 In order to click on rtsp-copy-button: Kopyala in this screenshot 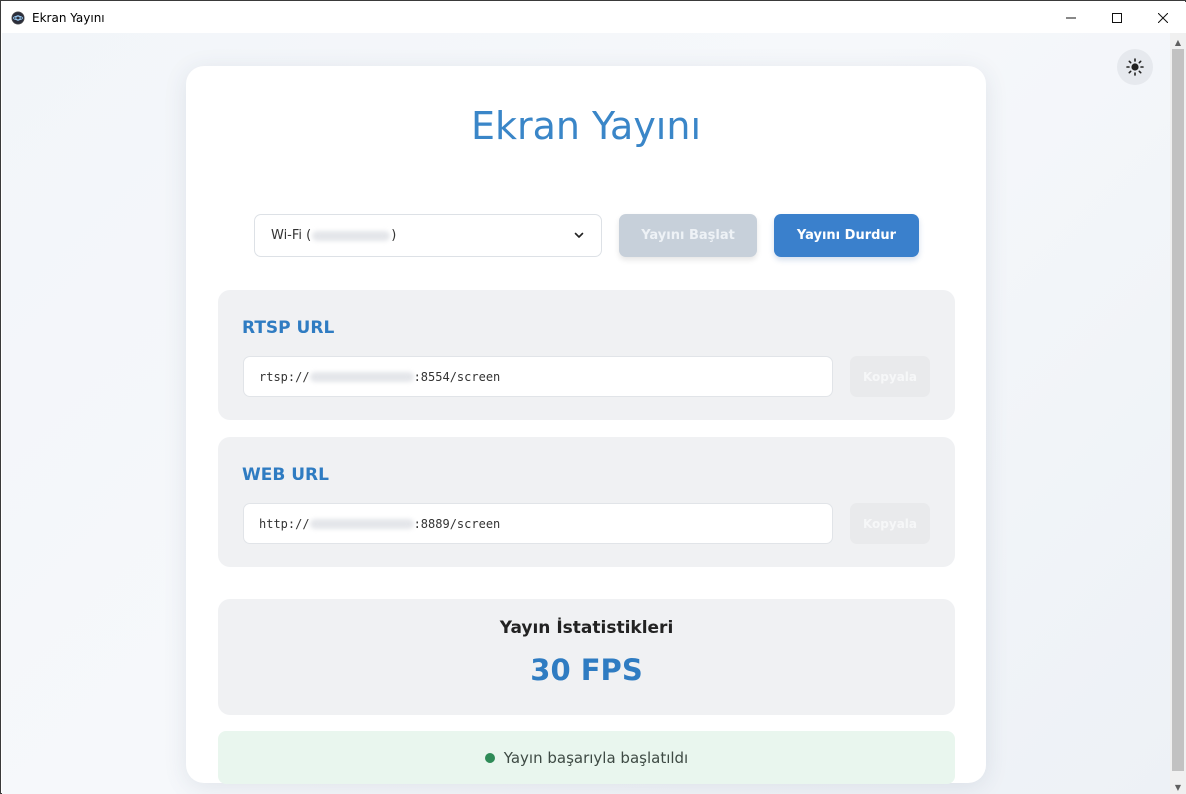, I will do `click(890, 376)`.